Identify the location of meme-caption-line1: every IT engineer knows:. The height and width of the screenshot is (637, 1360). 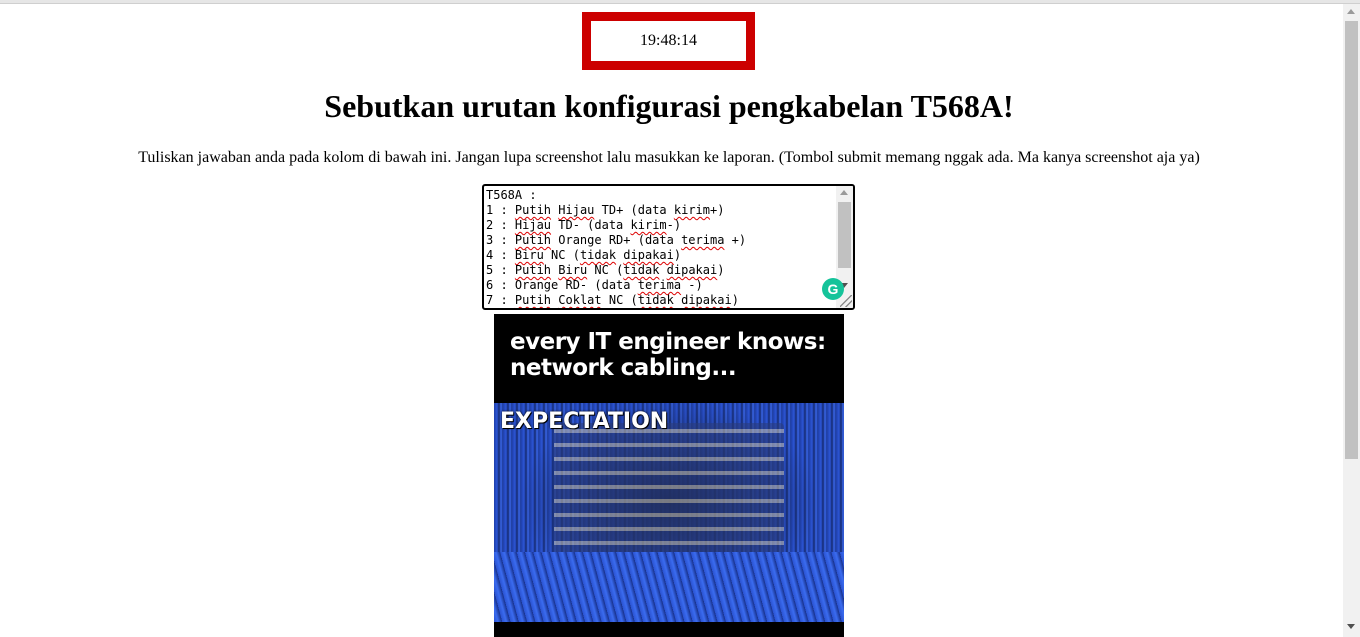
(668, 342).